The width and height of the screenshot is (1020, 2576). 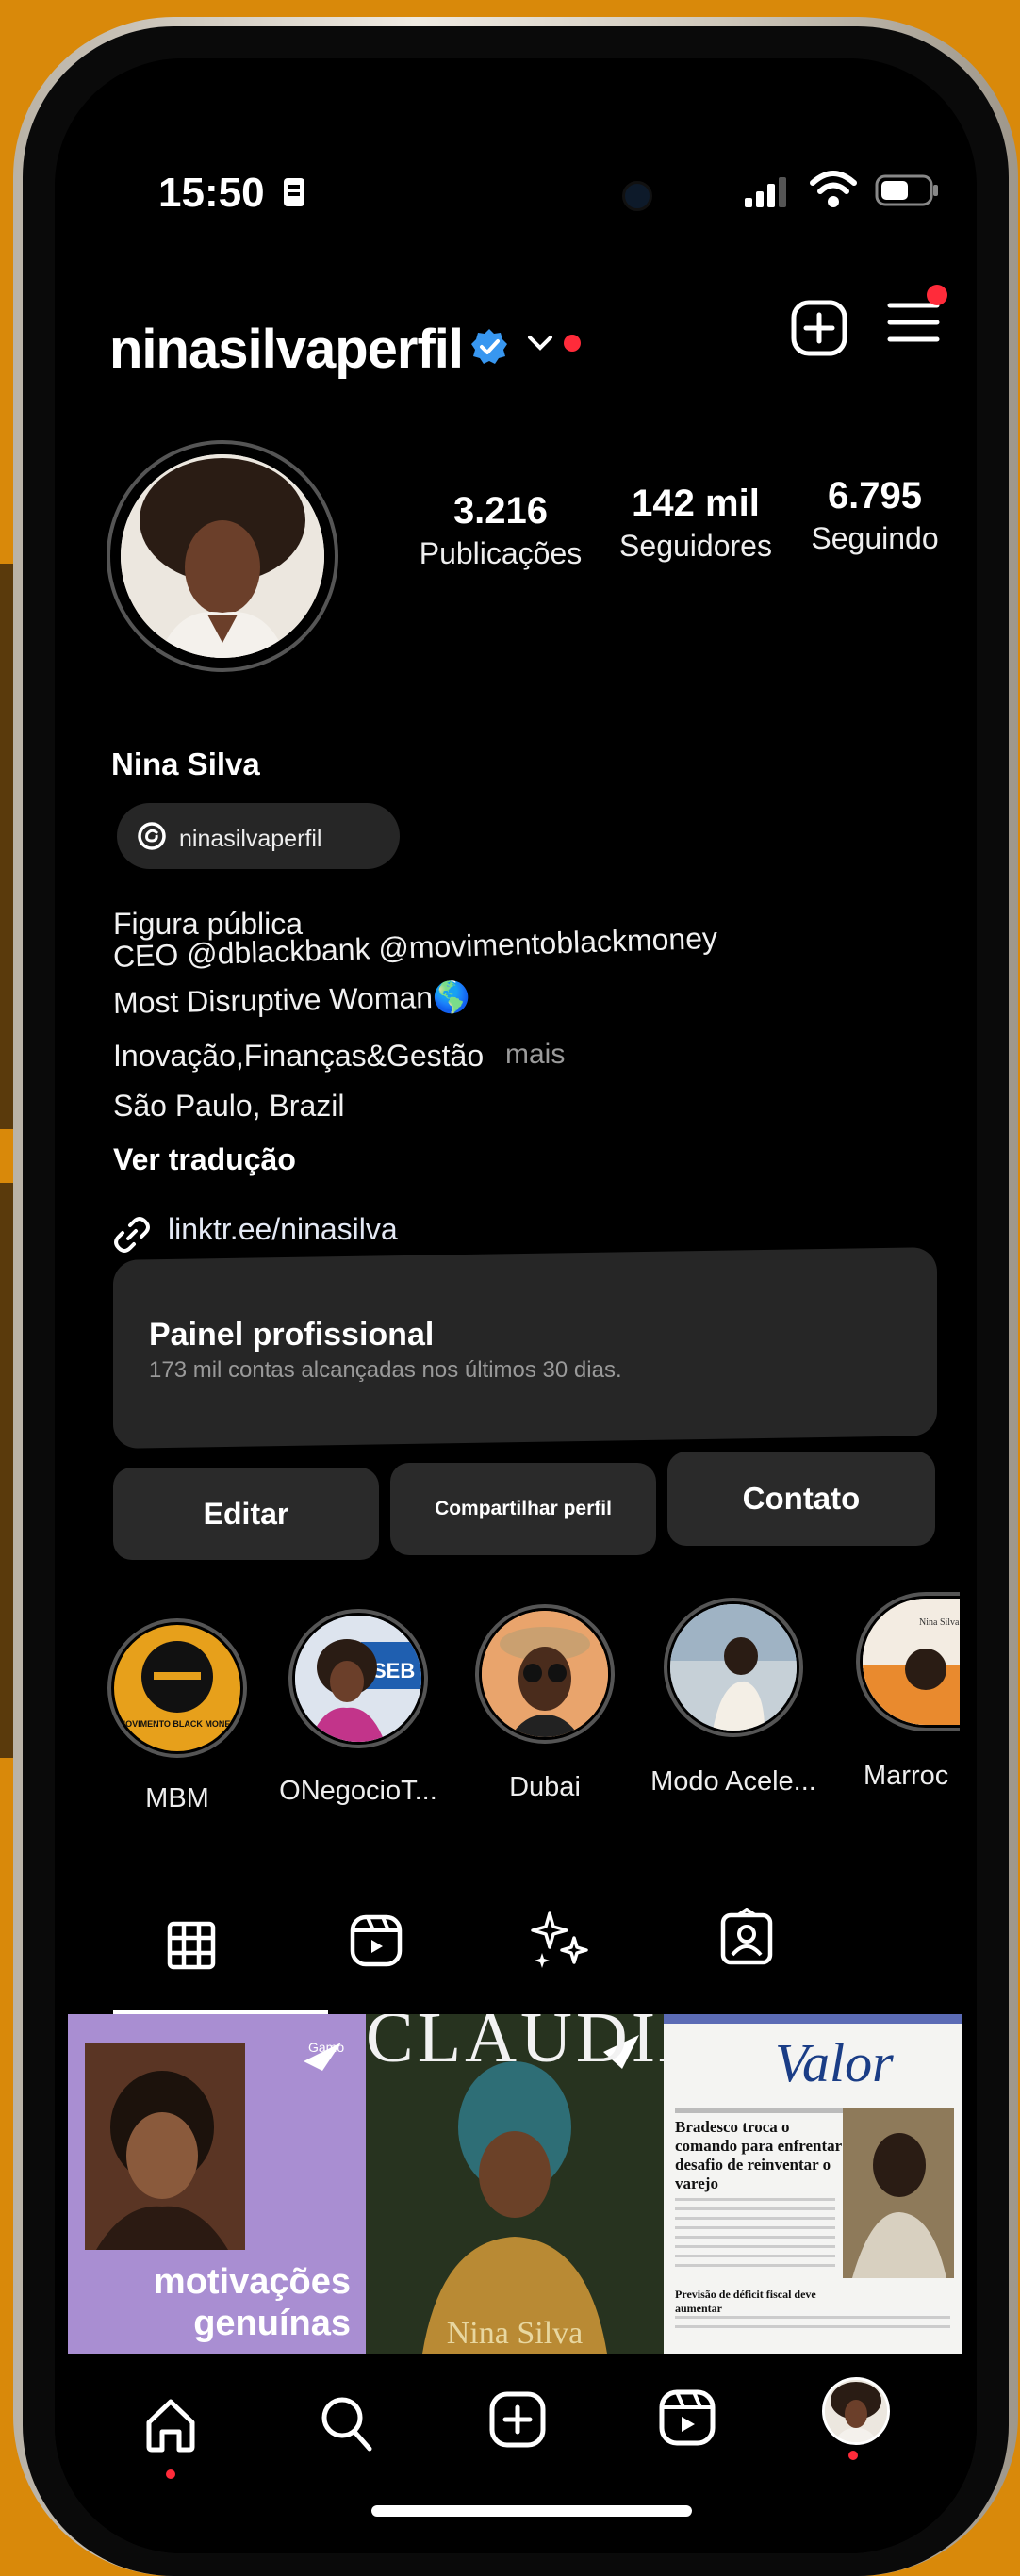 What do you see at coordinates (746, 2301) in the screenshot?
I see `post-subheadline: Previsão de déficit fiscal deve aumentar` at bounding box center [746, 2301].